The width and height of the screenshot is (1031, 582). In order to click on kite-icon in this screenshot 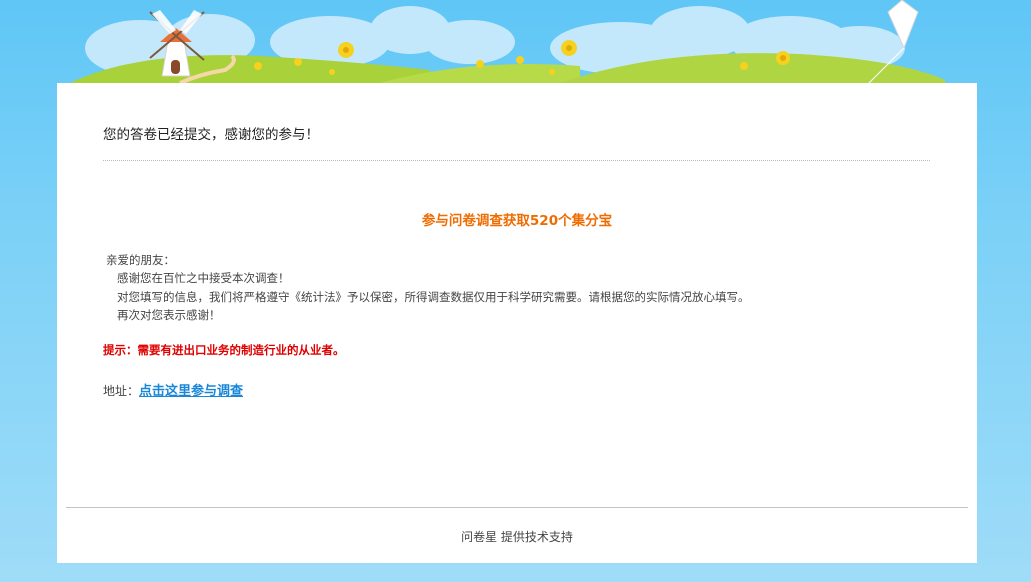, I will do `click(893, 42)`.